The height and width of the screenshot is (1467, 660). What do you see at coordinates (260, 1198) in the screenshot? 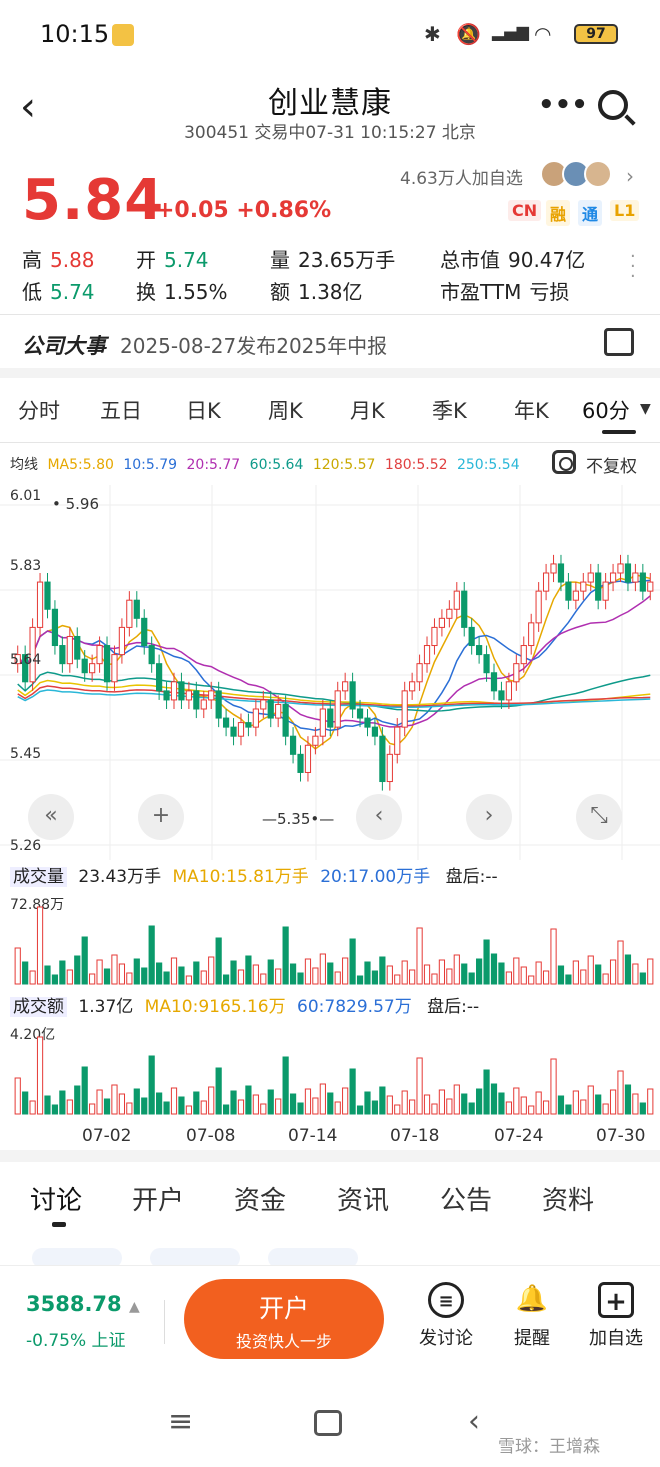
I see `tab-funds: 资金` at bounding box center [260, 1198].